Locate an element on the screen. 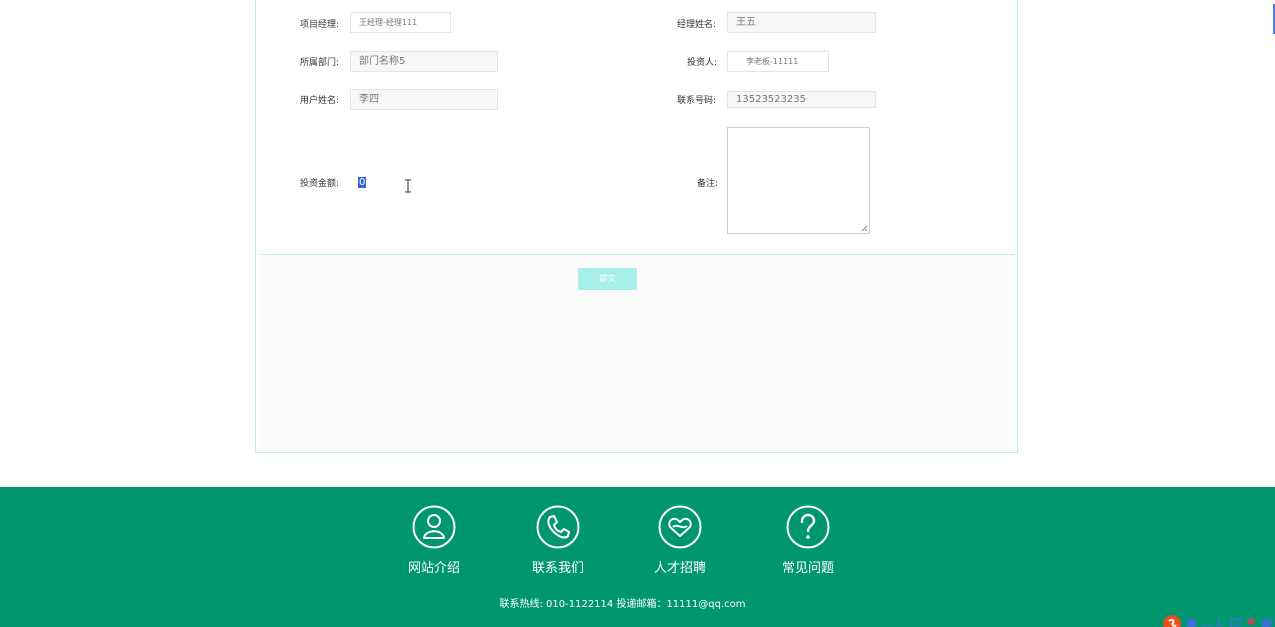 Image resolution: width=1275 pixels, height=627 pixels. amount-value: 0 is located at coordinates (362, 182).